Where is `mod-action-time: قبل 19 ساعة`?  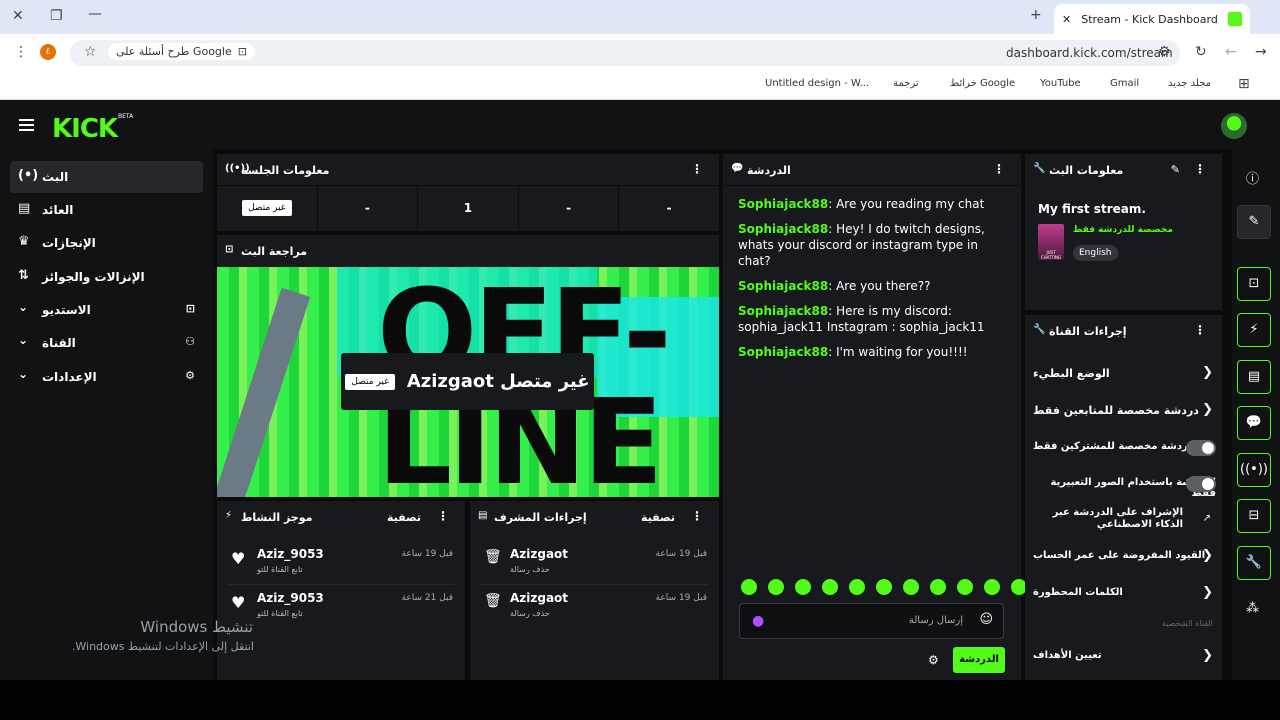
mod-action-time: قبل 19 ساعة is located at coordinates (681, 598).